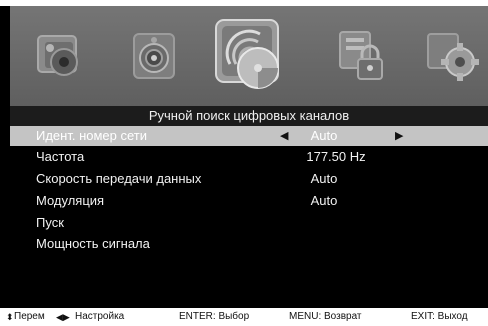 This screenshot has width=488, height=326. Describe the element at coordinates (336, 156) in the screenshot. I see `row-value: 177.50 Hz` at that location.